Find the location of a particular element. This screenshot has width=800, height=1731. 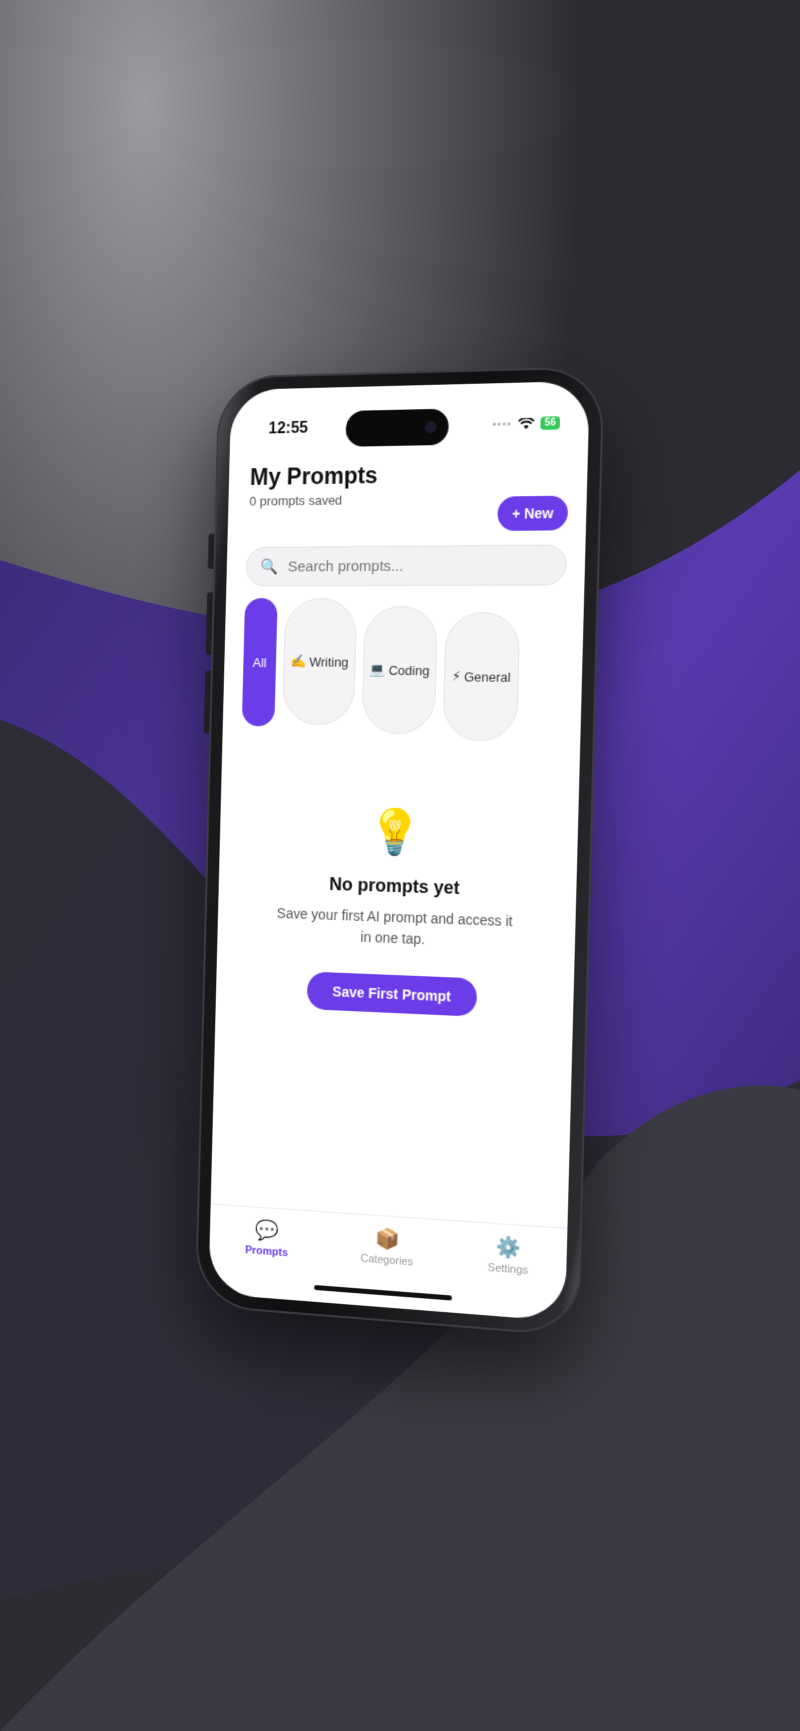

wifi-icon is located at coordinates (526, 423).